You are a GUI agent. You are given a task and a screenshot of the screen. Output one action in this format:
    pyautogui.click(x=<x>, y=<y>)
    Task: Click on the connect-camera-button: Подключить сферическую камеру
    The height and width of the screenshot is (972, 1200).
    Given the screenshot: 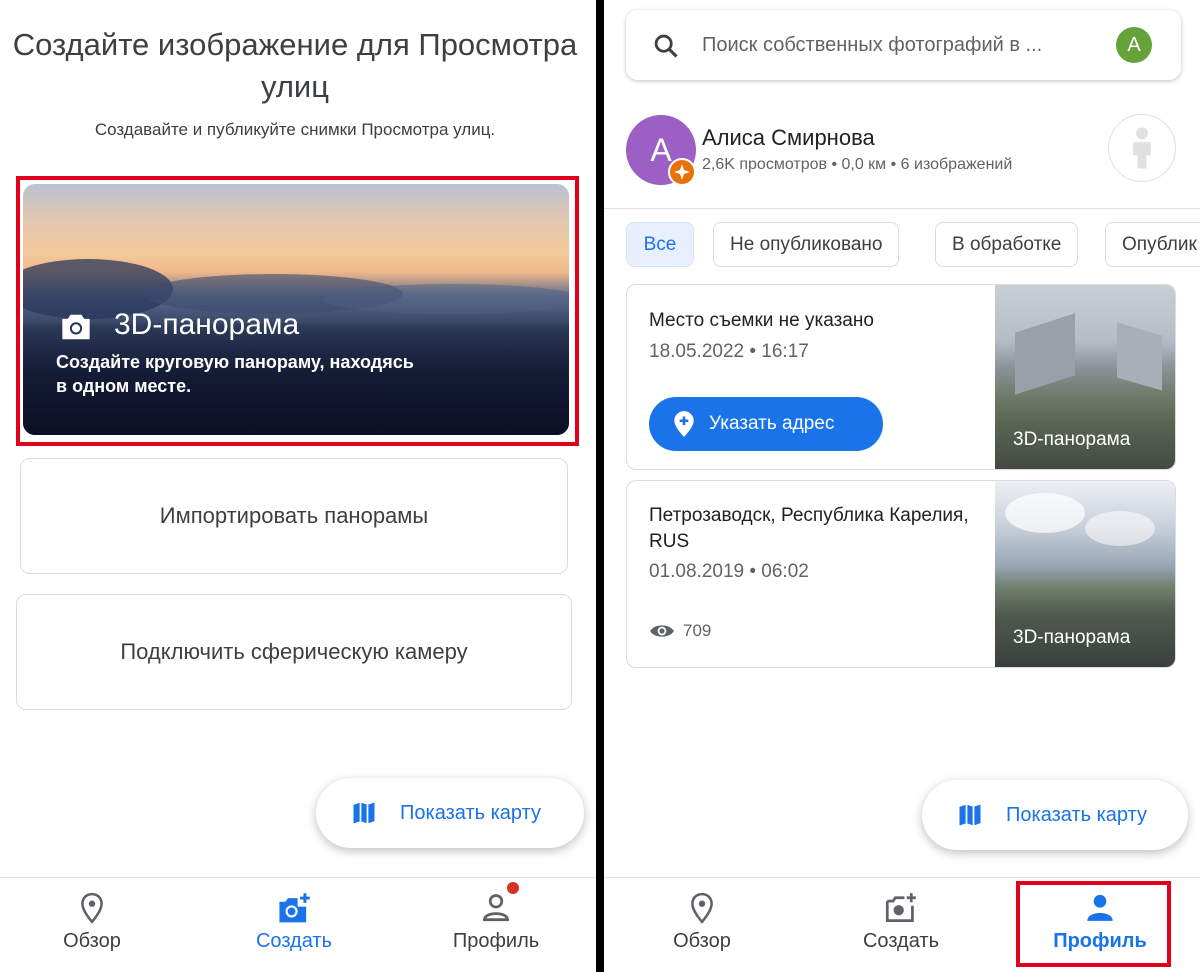 What is the action you would take?
    pyautogui.click(x=294, y=652)
    